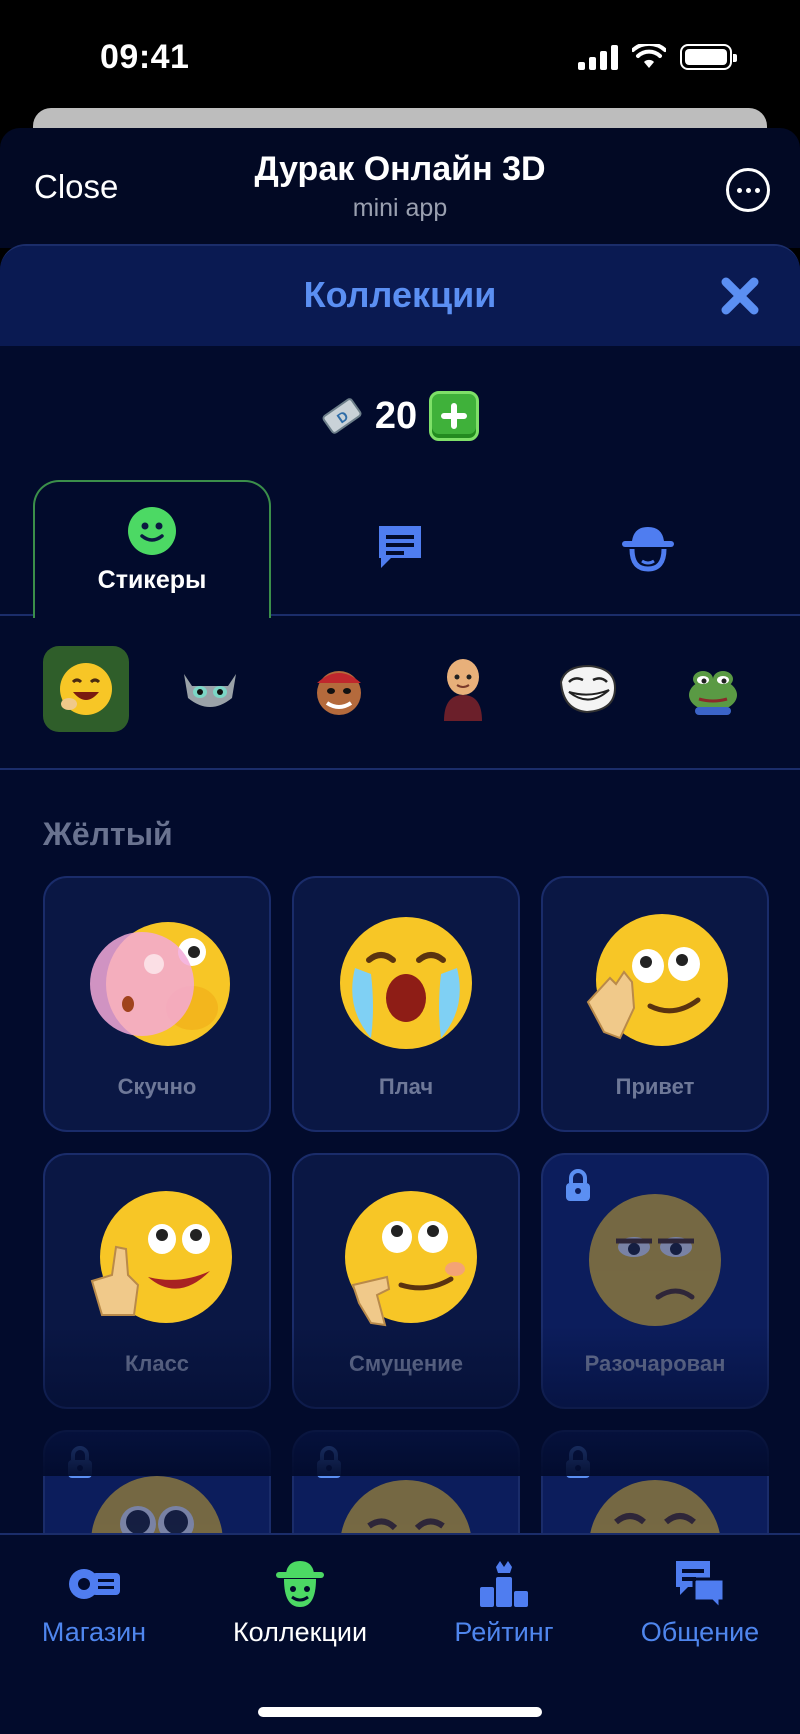 The width and height of the screenshot is (800, 1734). Describe the element at coordinates (504, 1584) in the screenshot. I see `podium-icon` at that location.